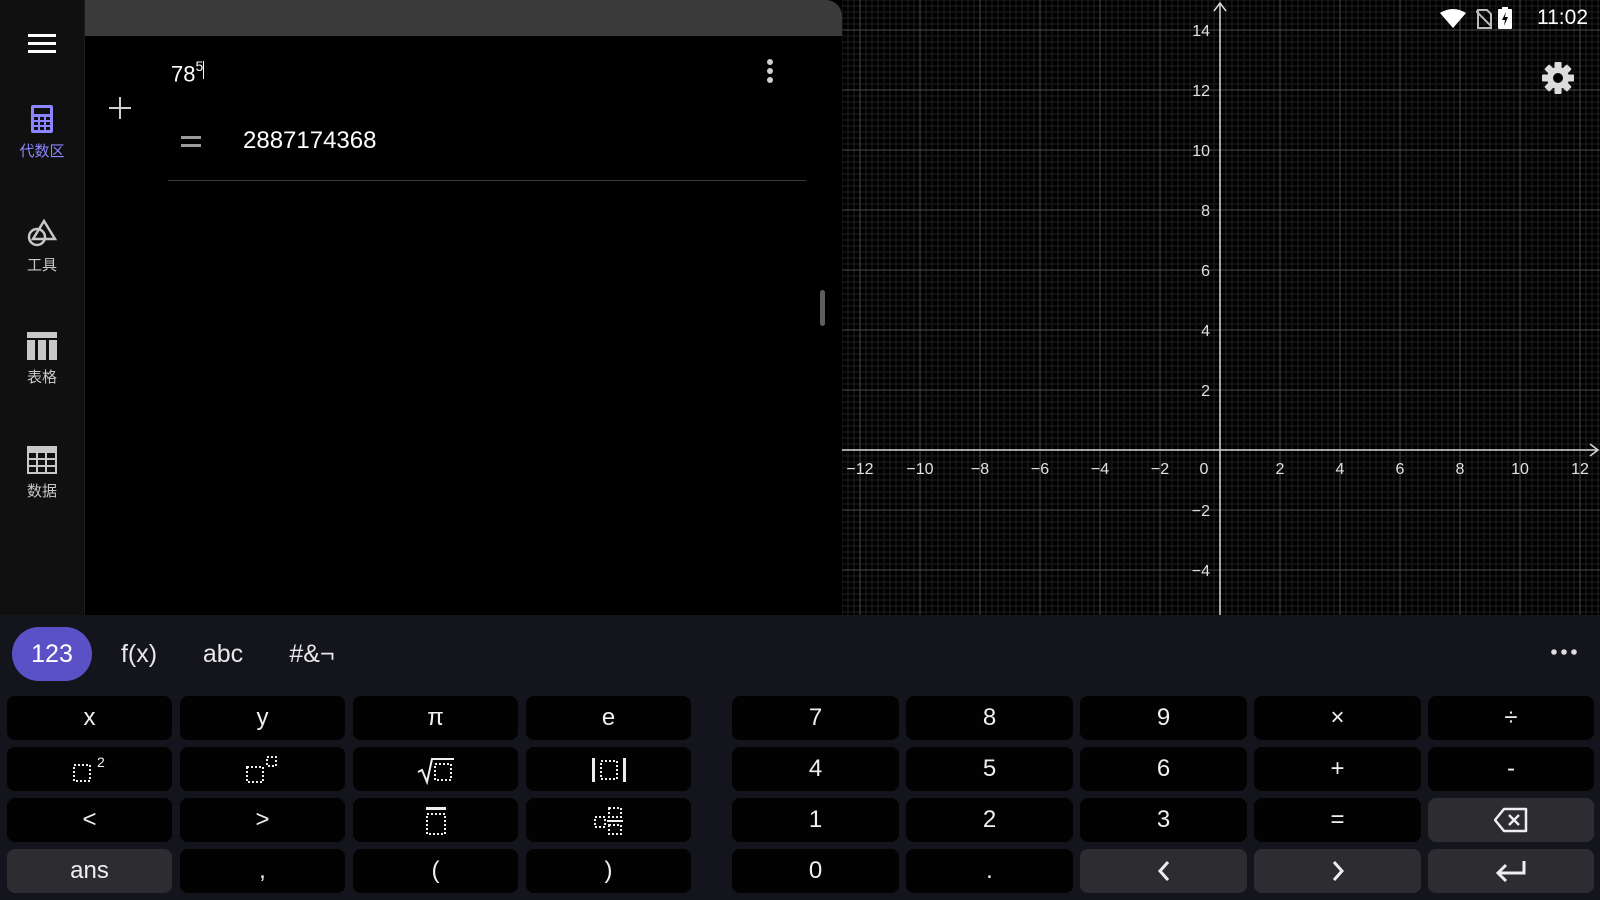 The image size is (1600, 900). Describe the element at coordinates (980, 469) in the screenshot. I see `x-tick-label: −8` at that location.